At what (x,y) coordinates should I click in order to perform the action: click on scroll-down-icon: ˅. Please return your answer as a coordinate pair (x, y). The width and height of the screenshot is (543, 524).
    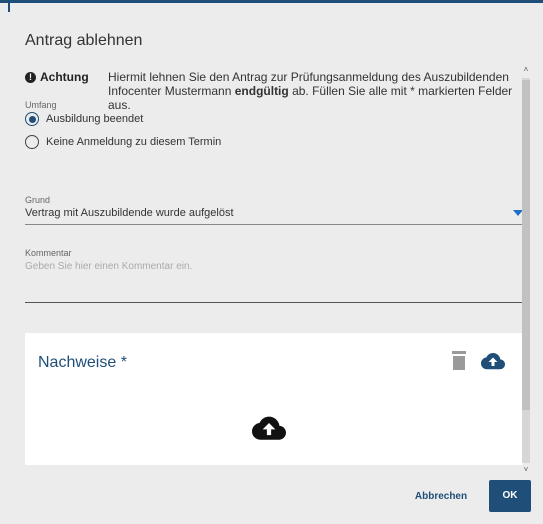
    Looking at the image, I should click on (526, 470).